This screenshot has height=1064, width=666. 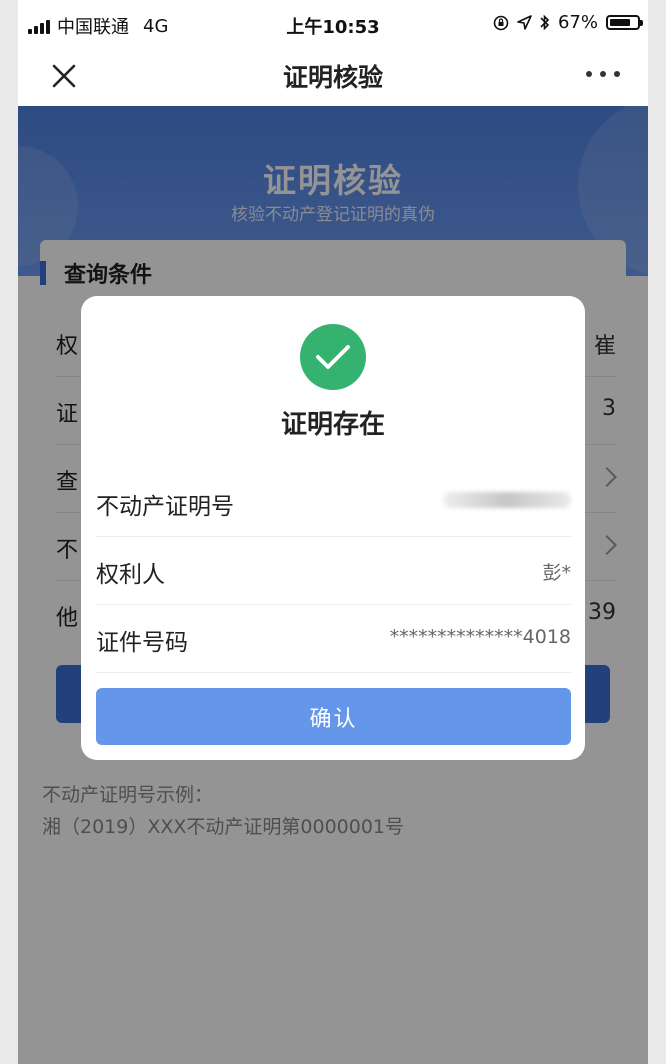 I want to click on battery-icon, so click(x=624, y=22).